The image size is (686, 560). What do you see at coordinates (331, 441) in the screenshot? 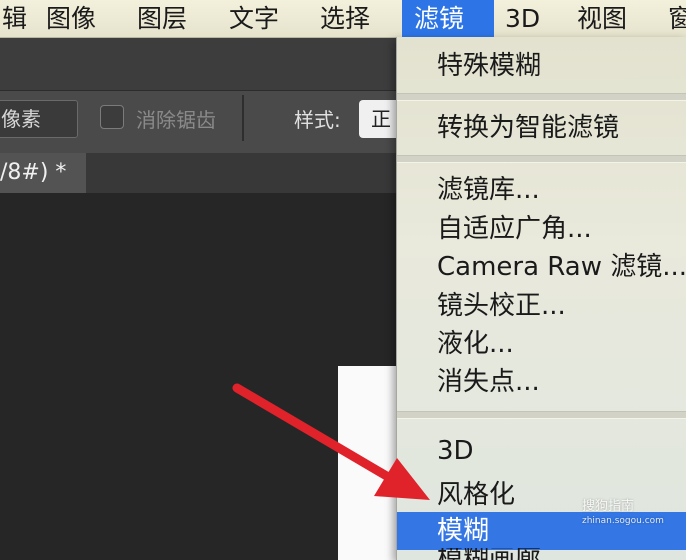
I see `red-arrow-annotation` at bounding box center [331, 441].